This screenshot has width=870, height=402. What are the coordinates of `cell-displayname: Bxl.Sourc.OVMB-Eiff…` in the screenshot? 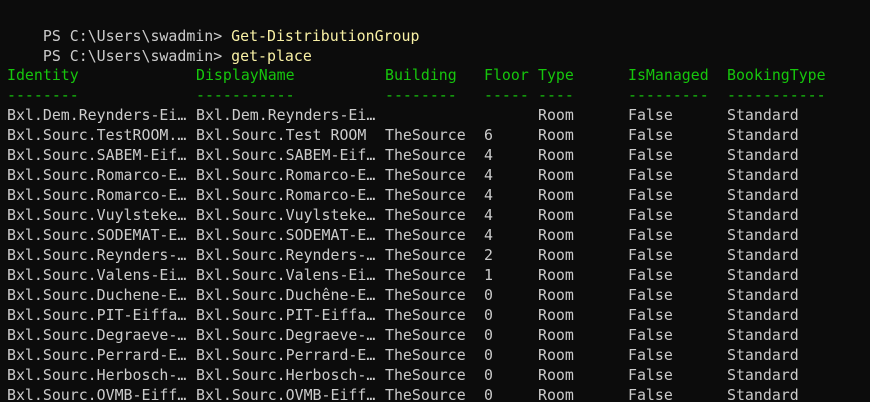 It's located at (286, 394).